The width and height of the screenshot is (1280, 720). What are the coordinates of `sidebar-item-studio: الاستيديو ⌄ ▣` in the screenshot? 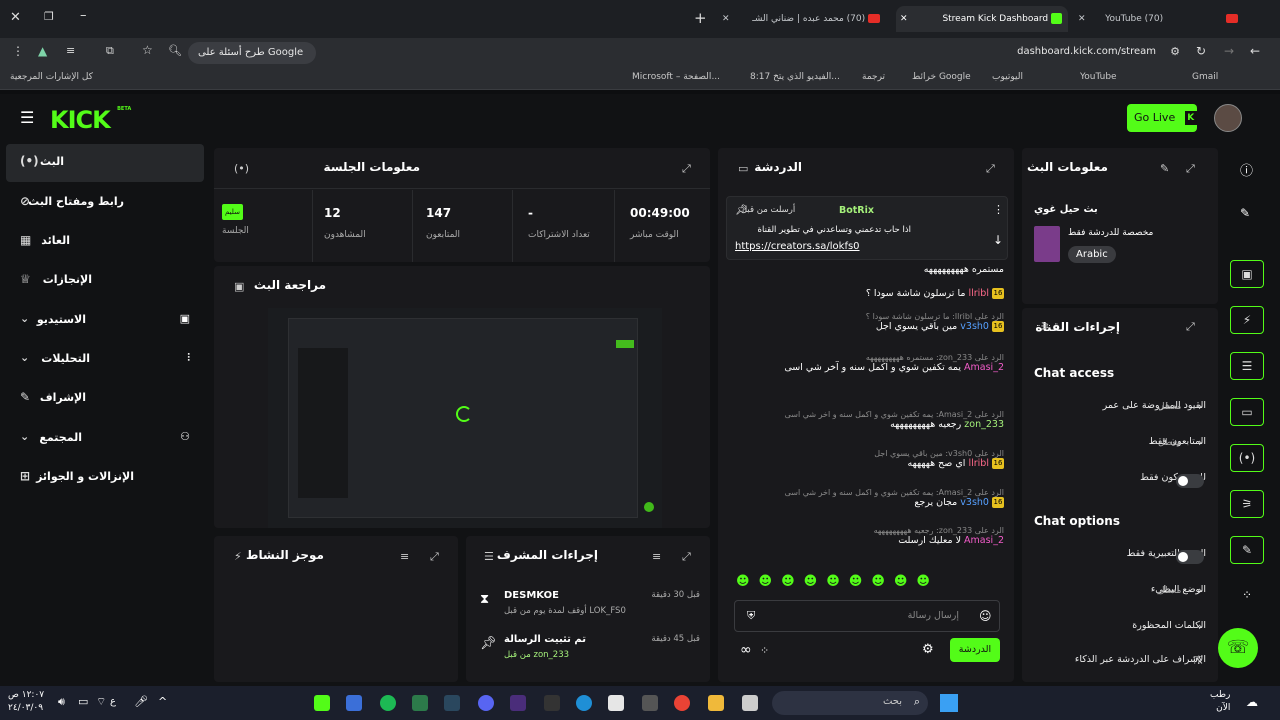 It's located at (105, 321).